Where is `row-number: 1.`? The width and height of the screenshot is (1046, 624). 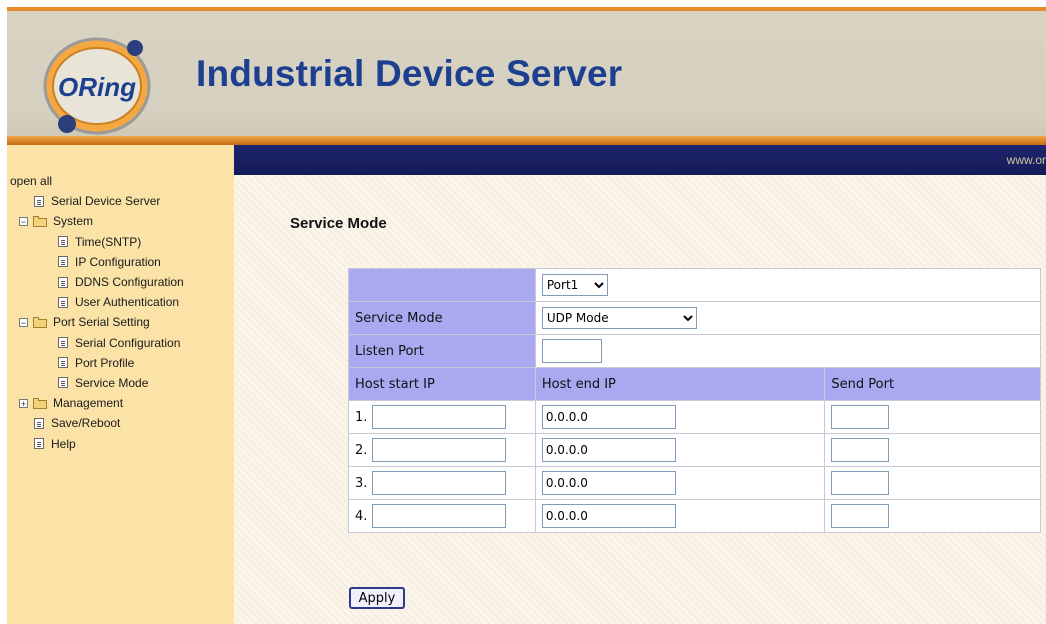
row-number: 1. is located at coordinates (361, 417).